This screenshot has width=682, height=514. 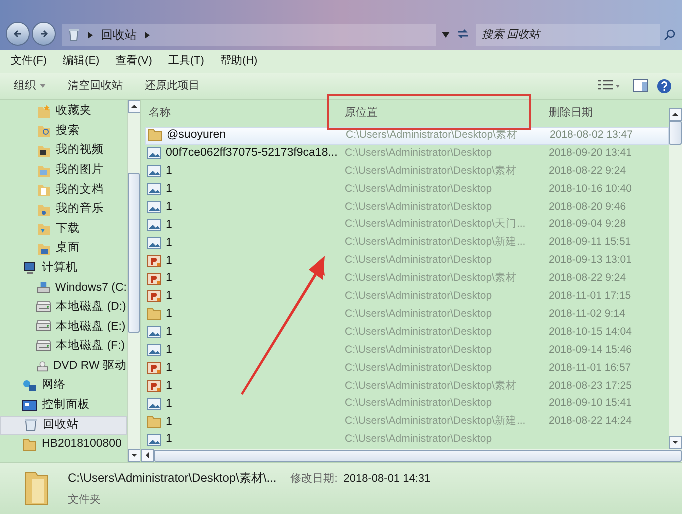 I want to click on sidebar-item: 计算机, so click(x=63, y=268).